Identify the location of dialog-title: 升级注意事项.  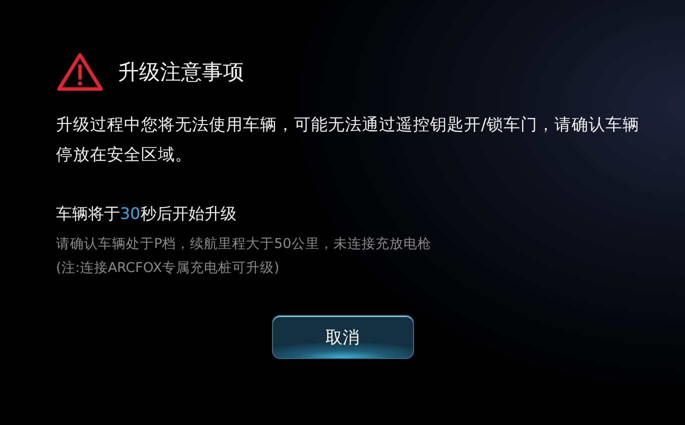
(181, 72).